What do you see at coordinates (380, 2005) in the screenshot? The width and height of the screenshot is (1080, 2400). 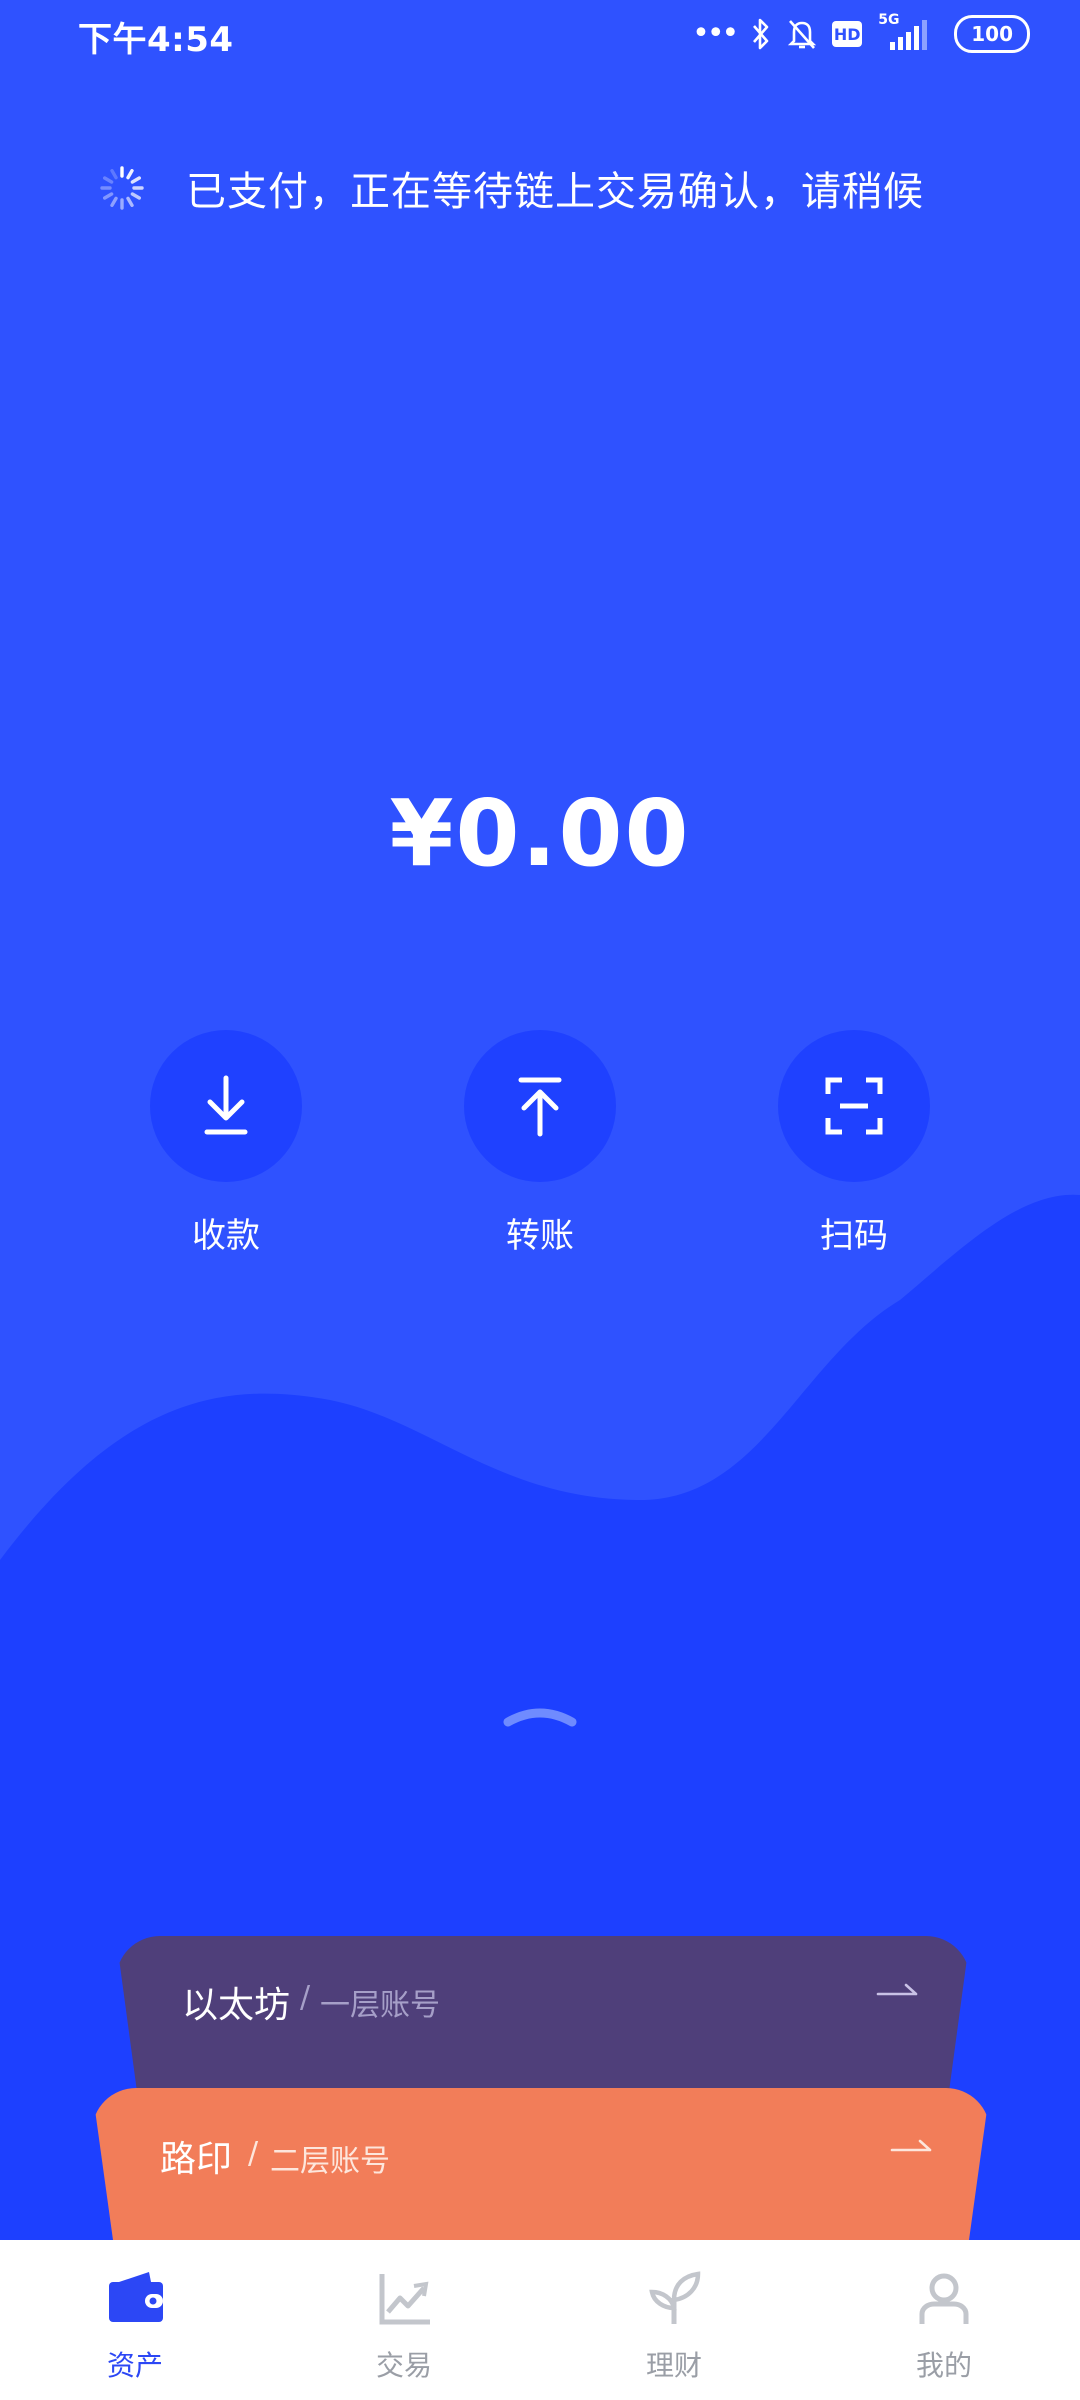 I see `account-subtitle: 一层账号` at bounding box center [380, 2005].